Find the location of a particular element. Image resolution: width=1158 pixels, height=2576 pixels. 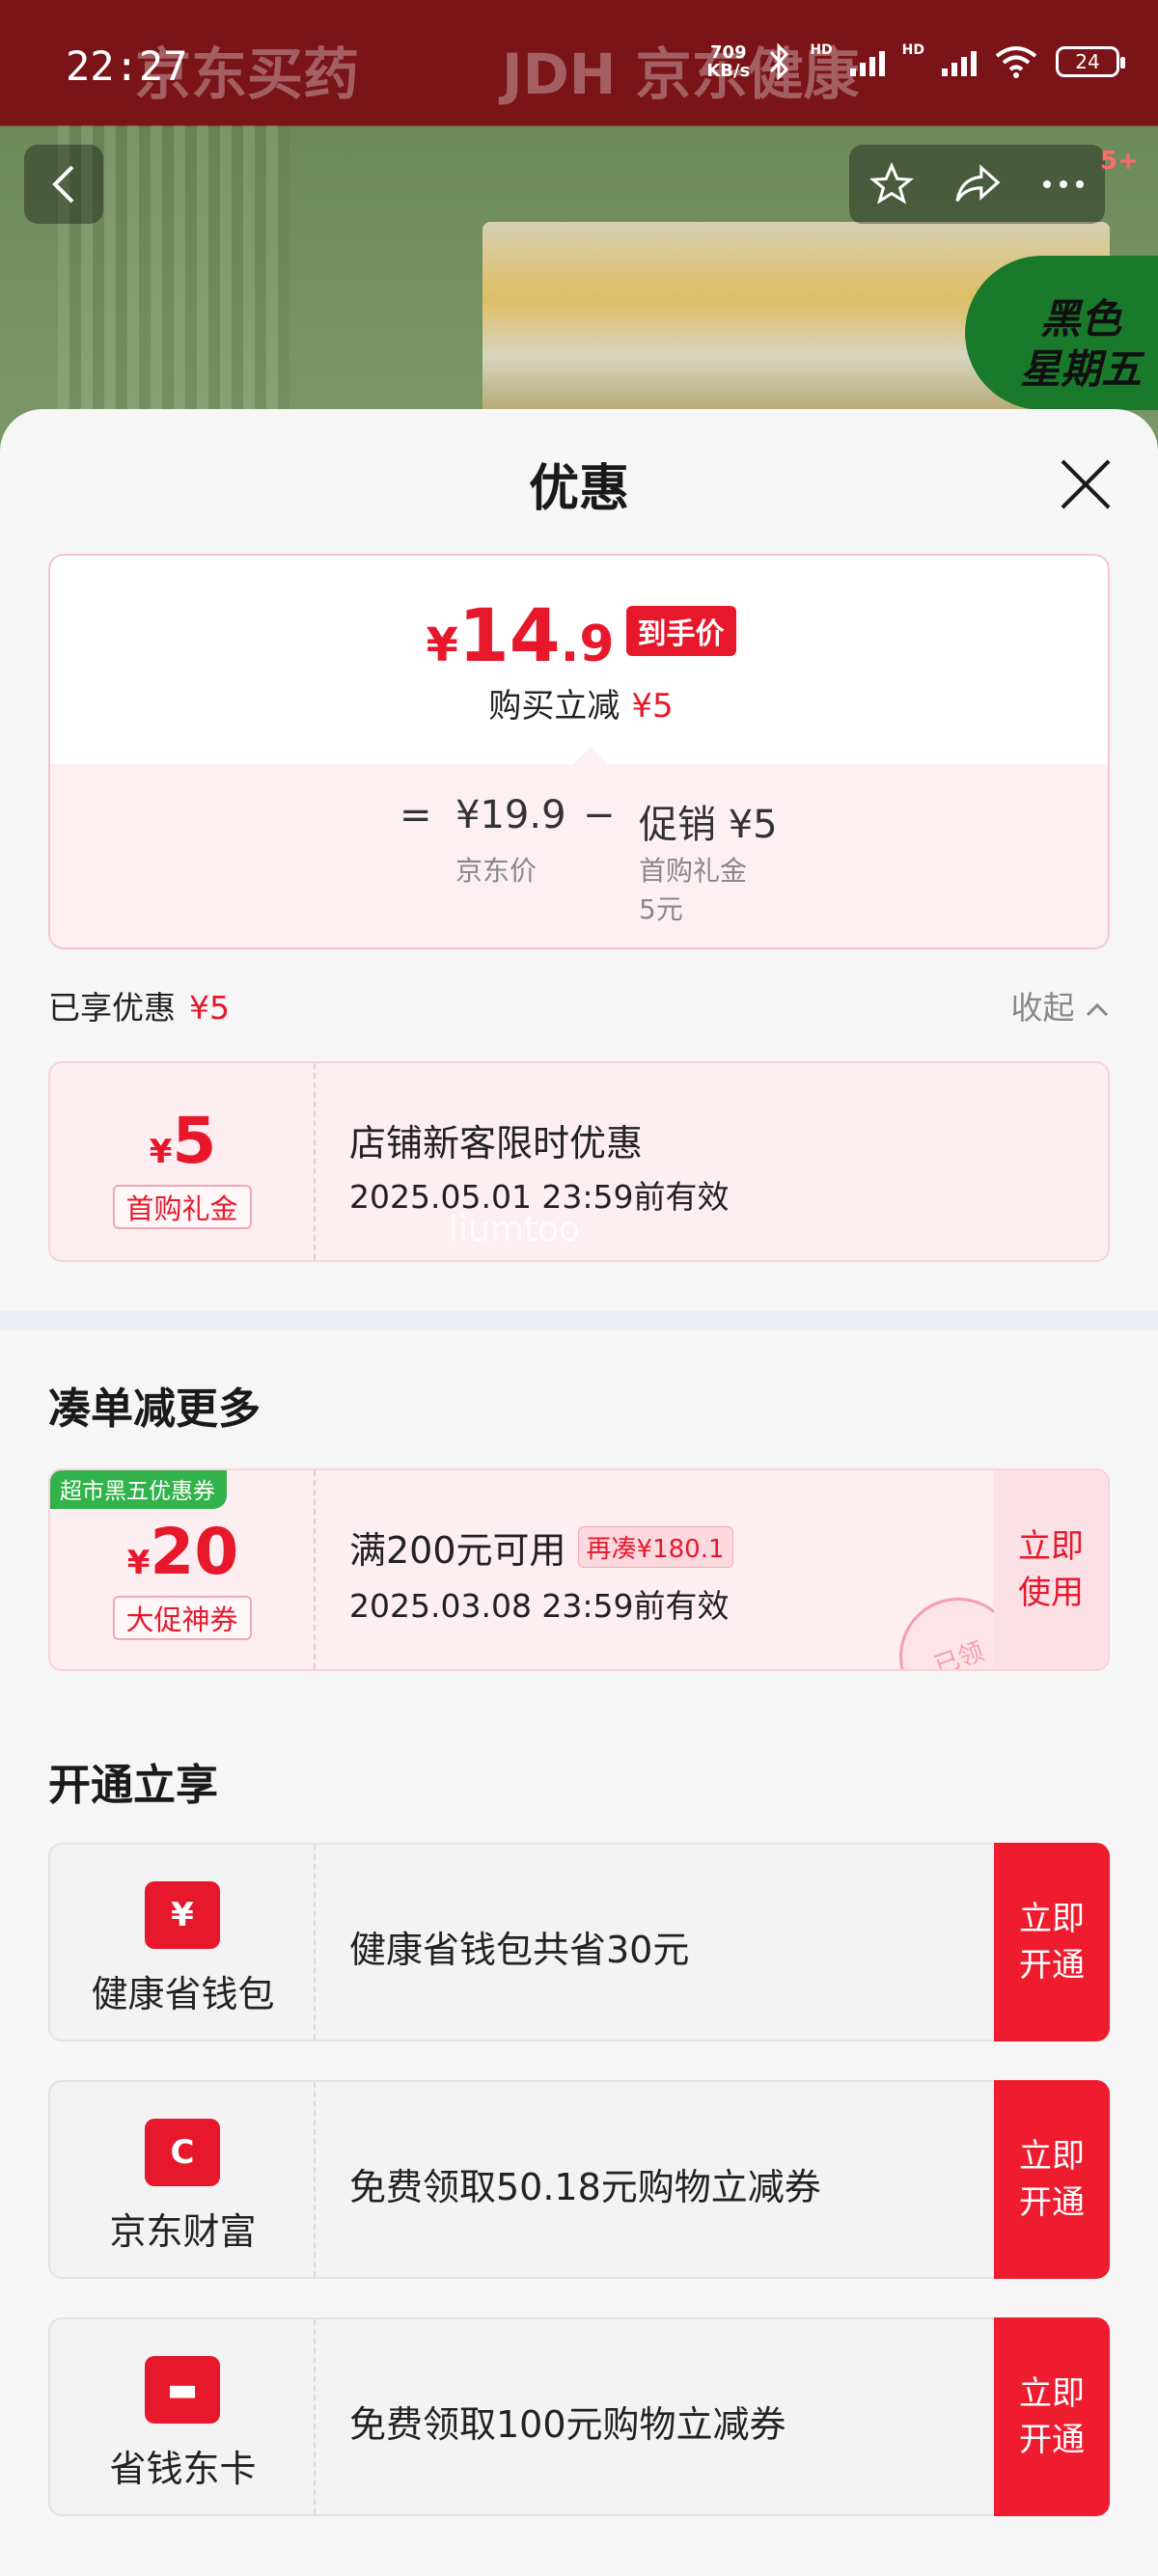

promo-sub-value: 5元 is located at coordinates (661, 909).